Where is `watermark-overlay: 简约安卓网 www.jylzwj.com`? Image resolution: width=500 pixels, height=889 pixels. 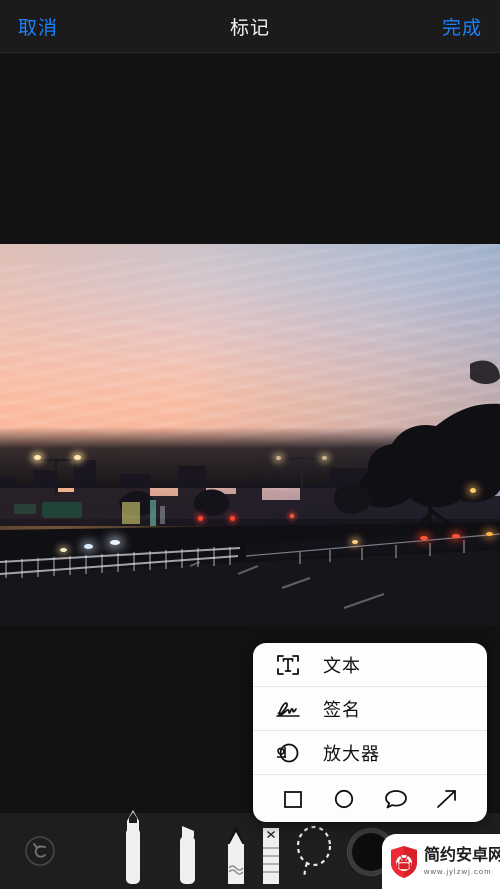 watermark-overlay: 简约安卓网 www.jylzwj.com is located at coordinates (441, 861).